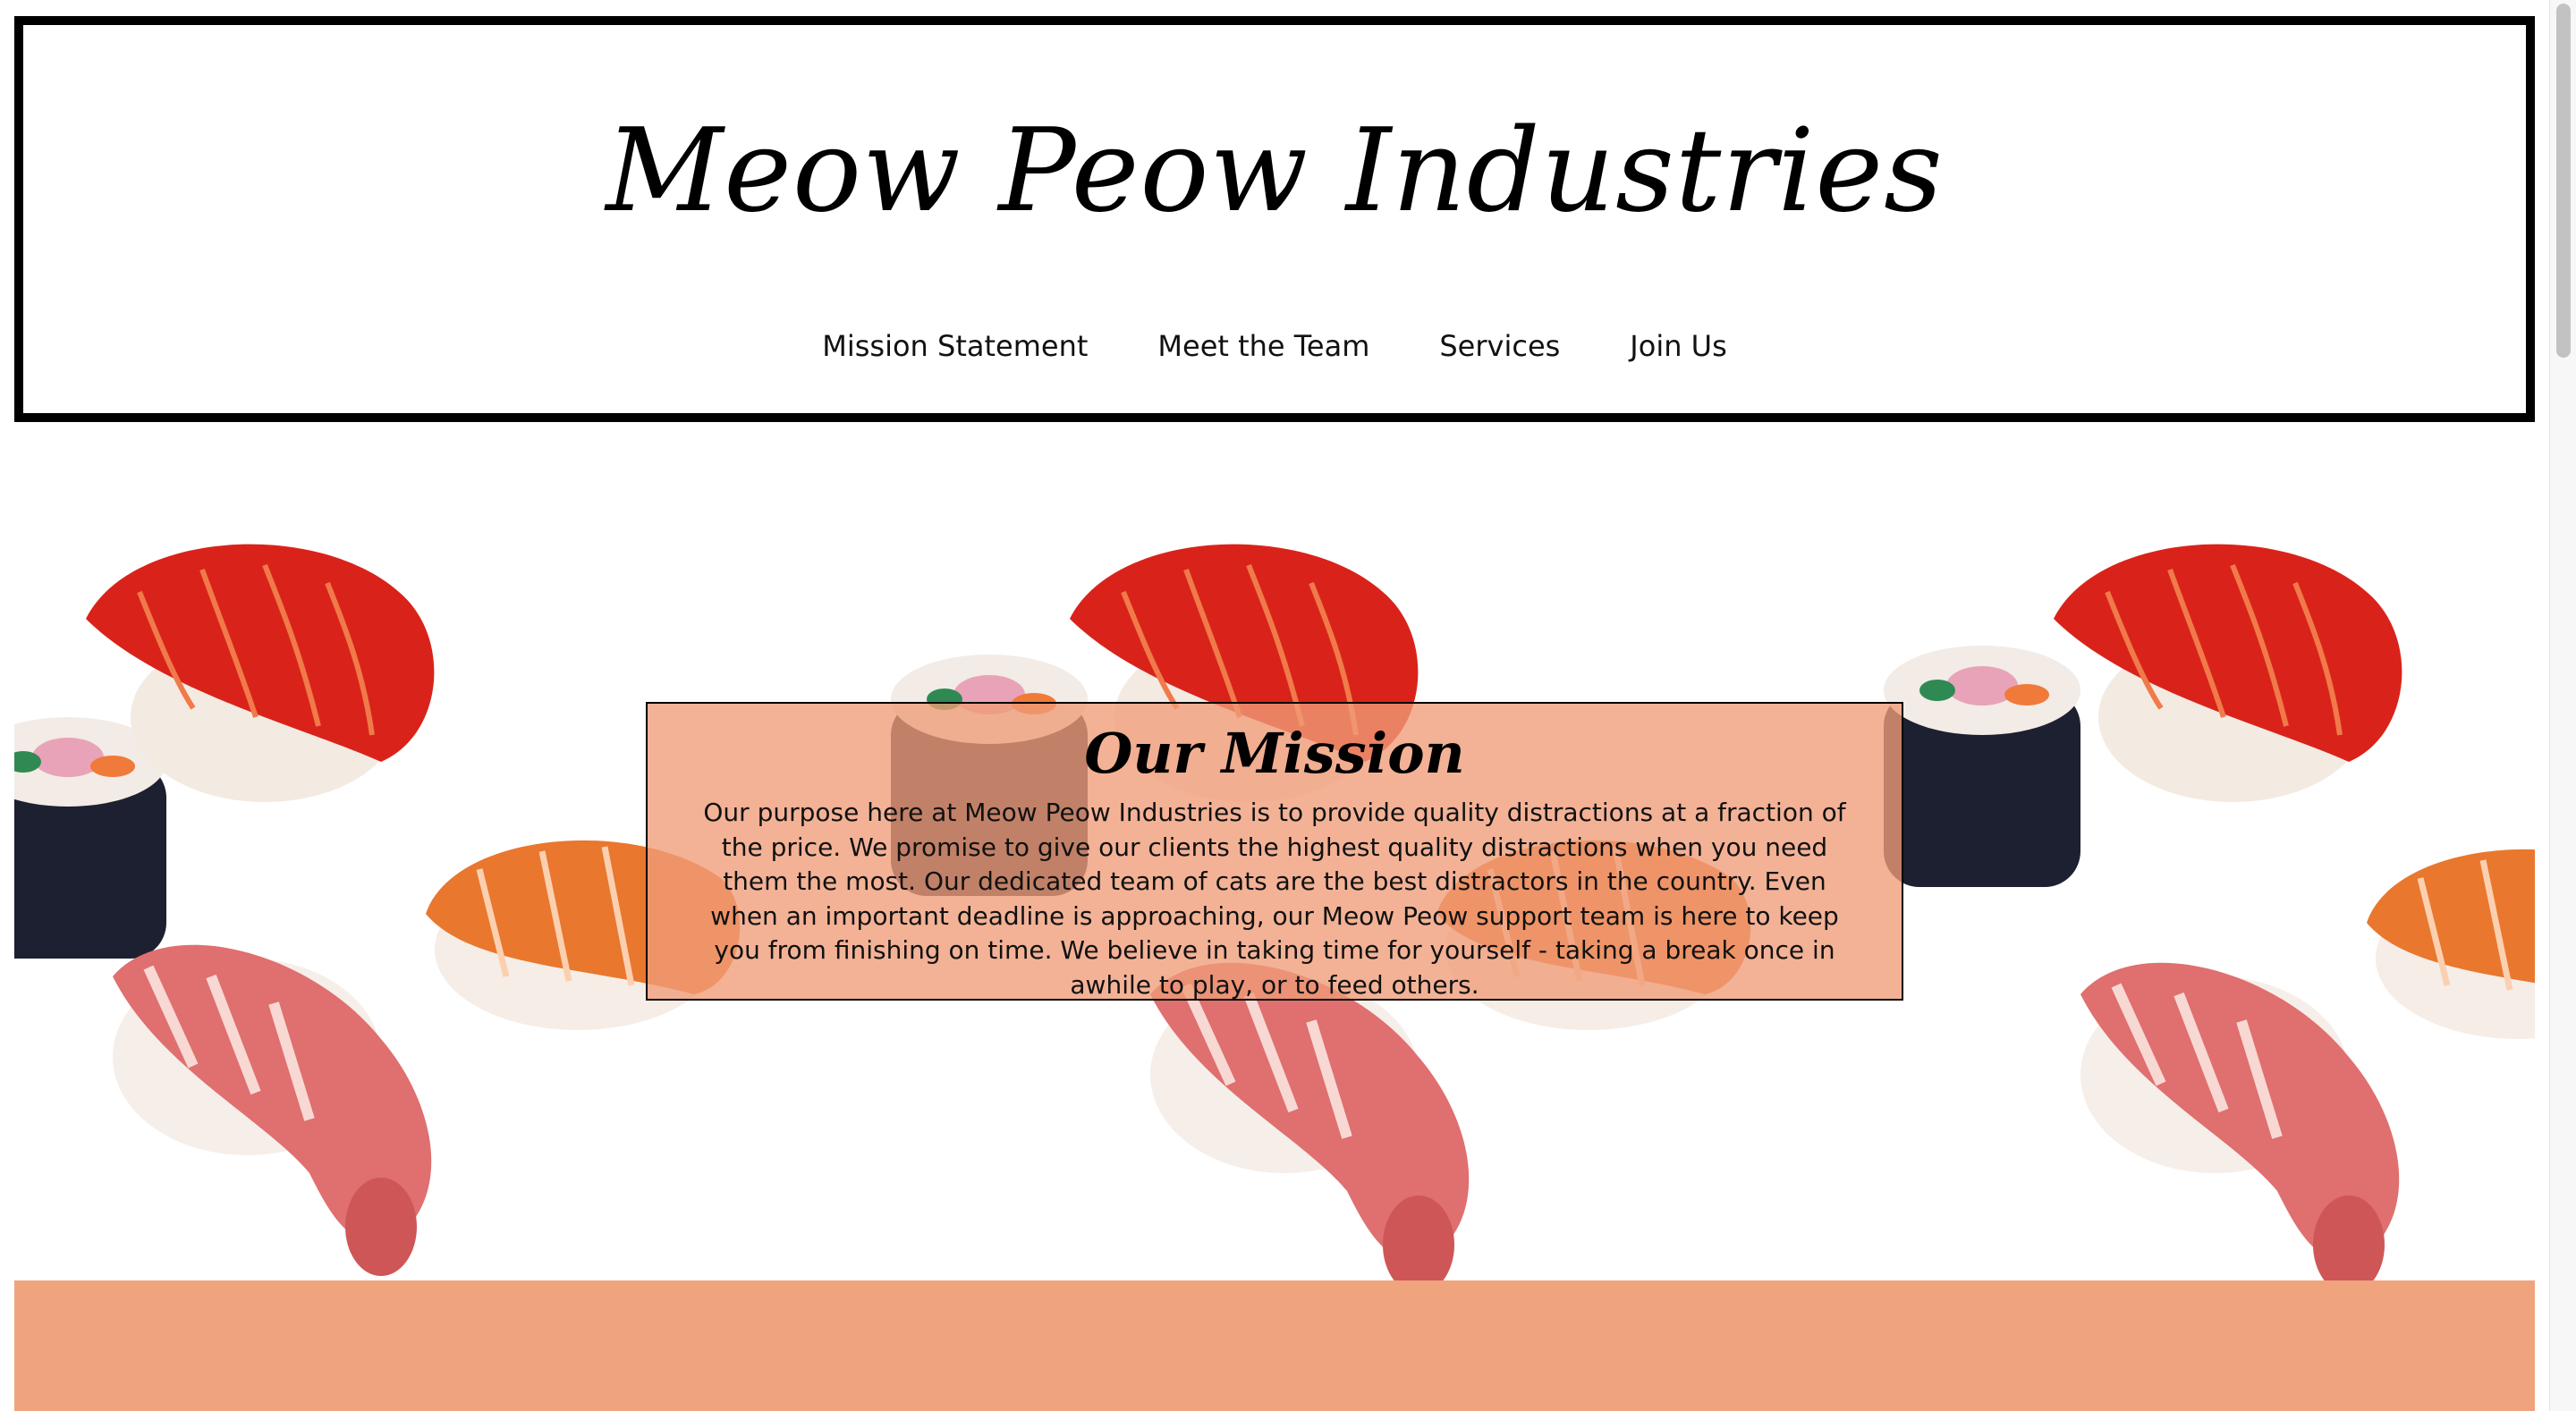 The height and width of the screenshot is (1411, 2576). What do you see at coordinates (1275, 171) in the screenshot?
I see `brand-title: Meow Peow Industries` at bounding box center [1275, 171].